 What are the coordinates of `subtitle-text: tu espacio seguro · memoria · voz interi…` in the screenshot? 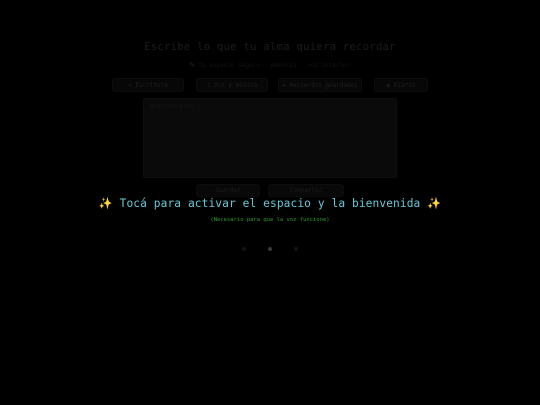 It's located at (274, 65).